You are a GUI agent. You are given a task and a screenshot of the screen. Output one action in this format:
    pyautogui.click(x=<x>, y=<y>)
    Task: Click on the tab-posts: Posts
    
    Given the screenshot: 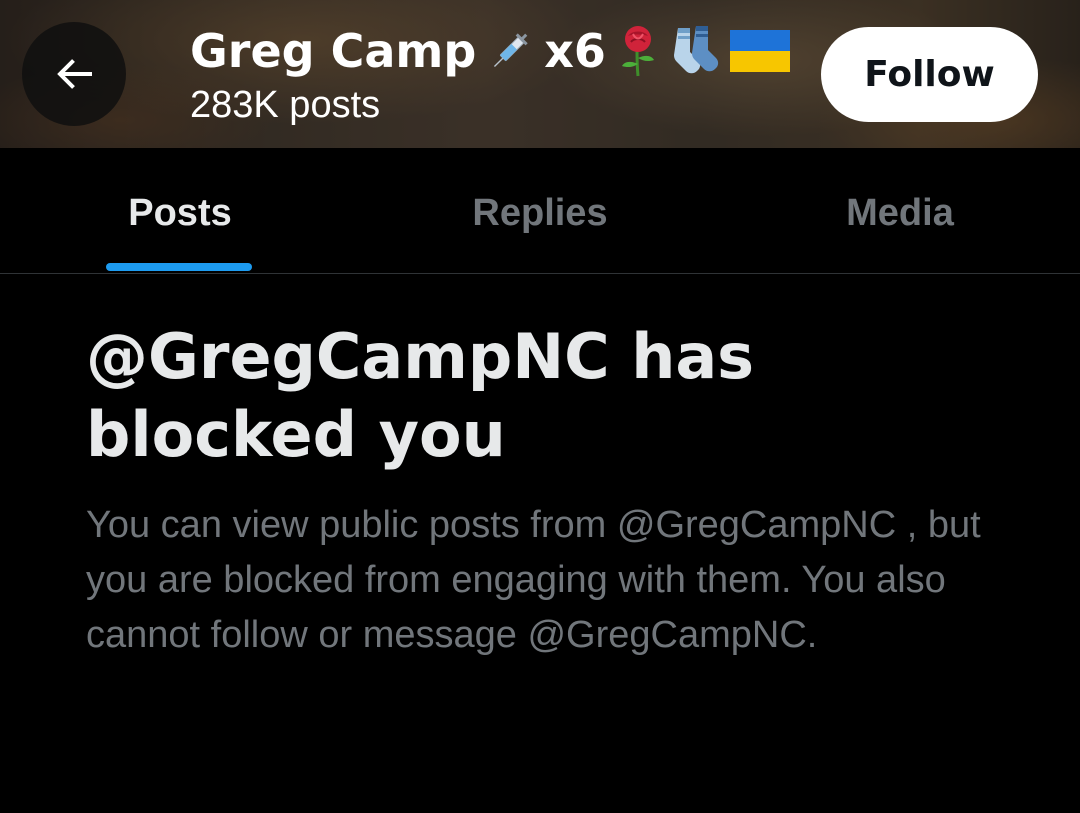 What is the action you would take?
    pyautogui.click(x=180, y=210)
    